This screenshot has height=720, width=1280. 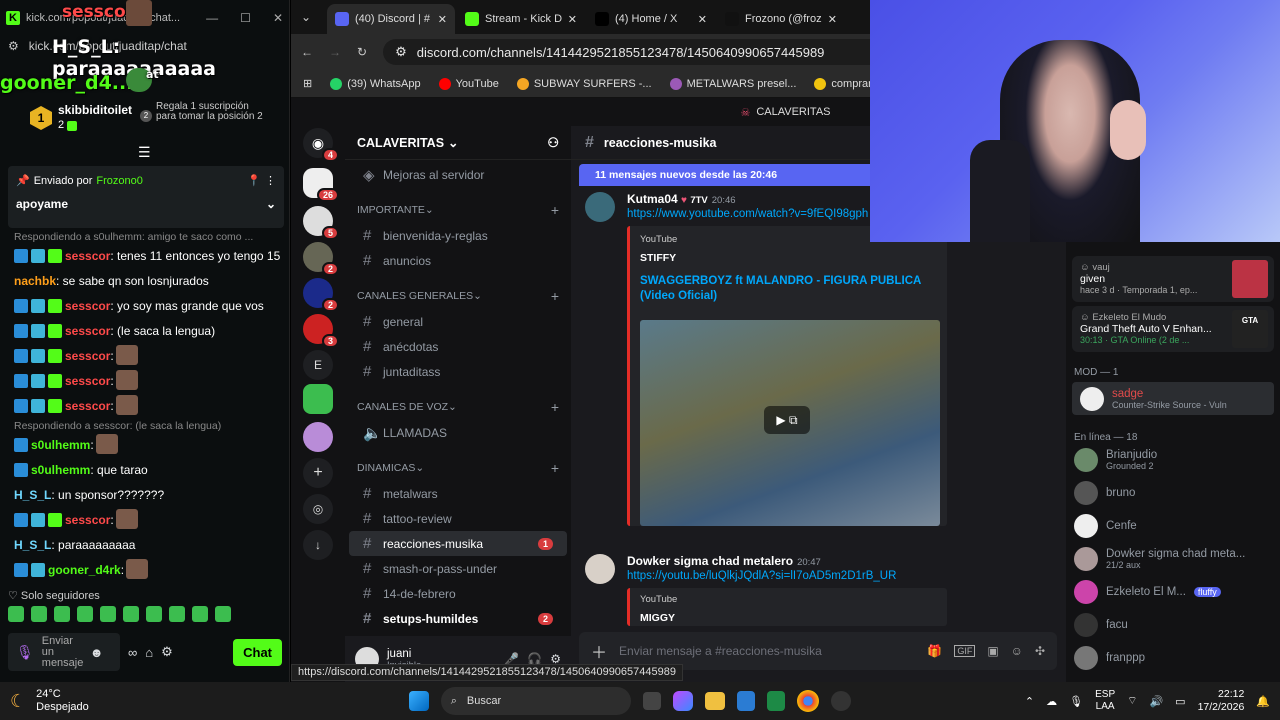 What do you see at coordinates (658, 258) in the screenshot?
I see `embed-author: STIFFY` at bounding box center [658, 258].